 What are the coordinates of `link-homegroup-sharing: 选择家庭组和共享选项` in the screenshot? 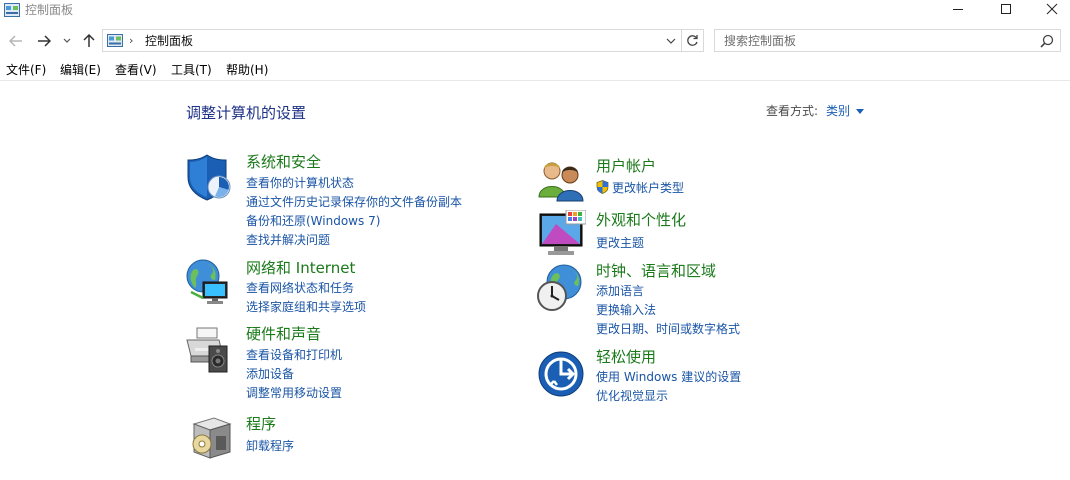 It's located at (306, 307).